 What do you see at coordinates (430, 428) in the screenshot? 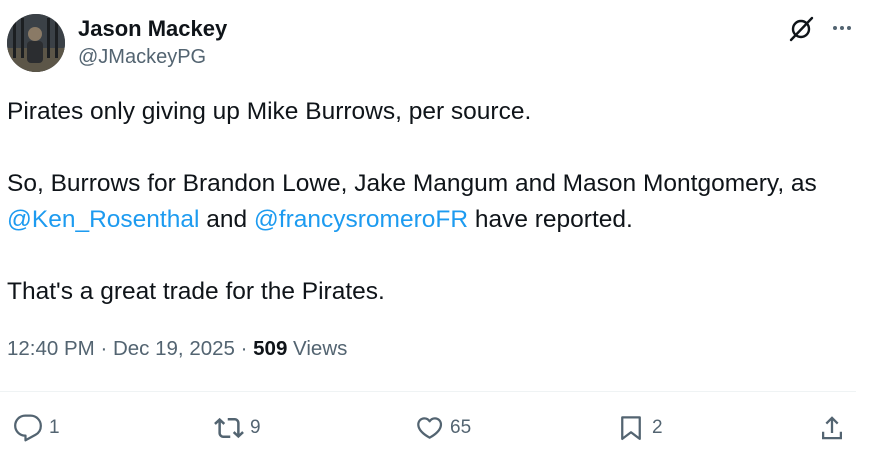
I see `like-icon` at bounding box center [430, 428].